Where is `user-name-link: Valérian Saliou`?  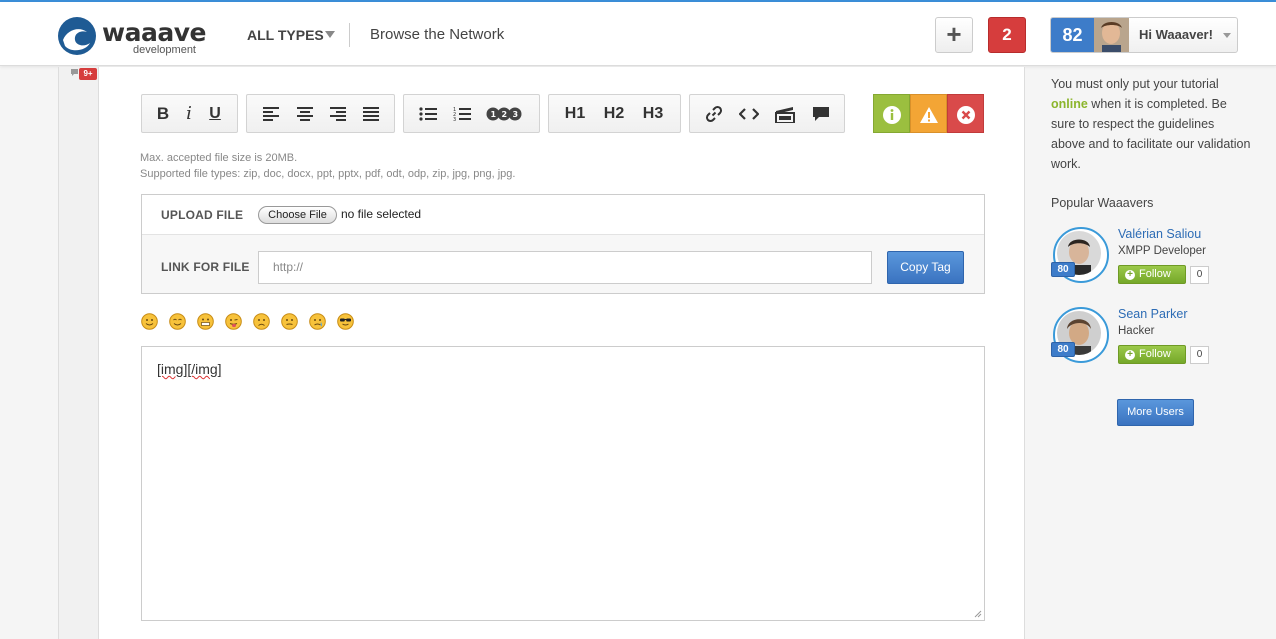 user-name-link: Valérian Saliou is located at coordinates (1159, 234).